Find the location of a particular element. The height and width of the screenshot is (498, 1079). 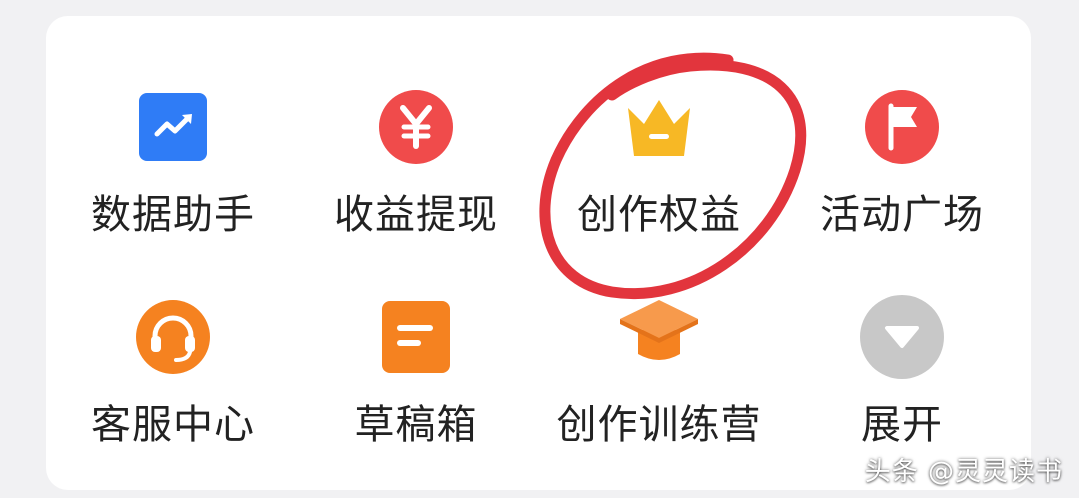

crown-icon is located at coordinates (659, 128).